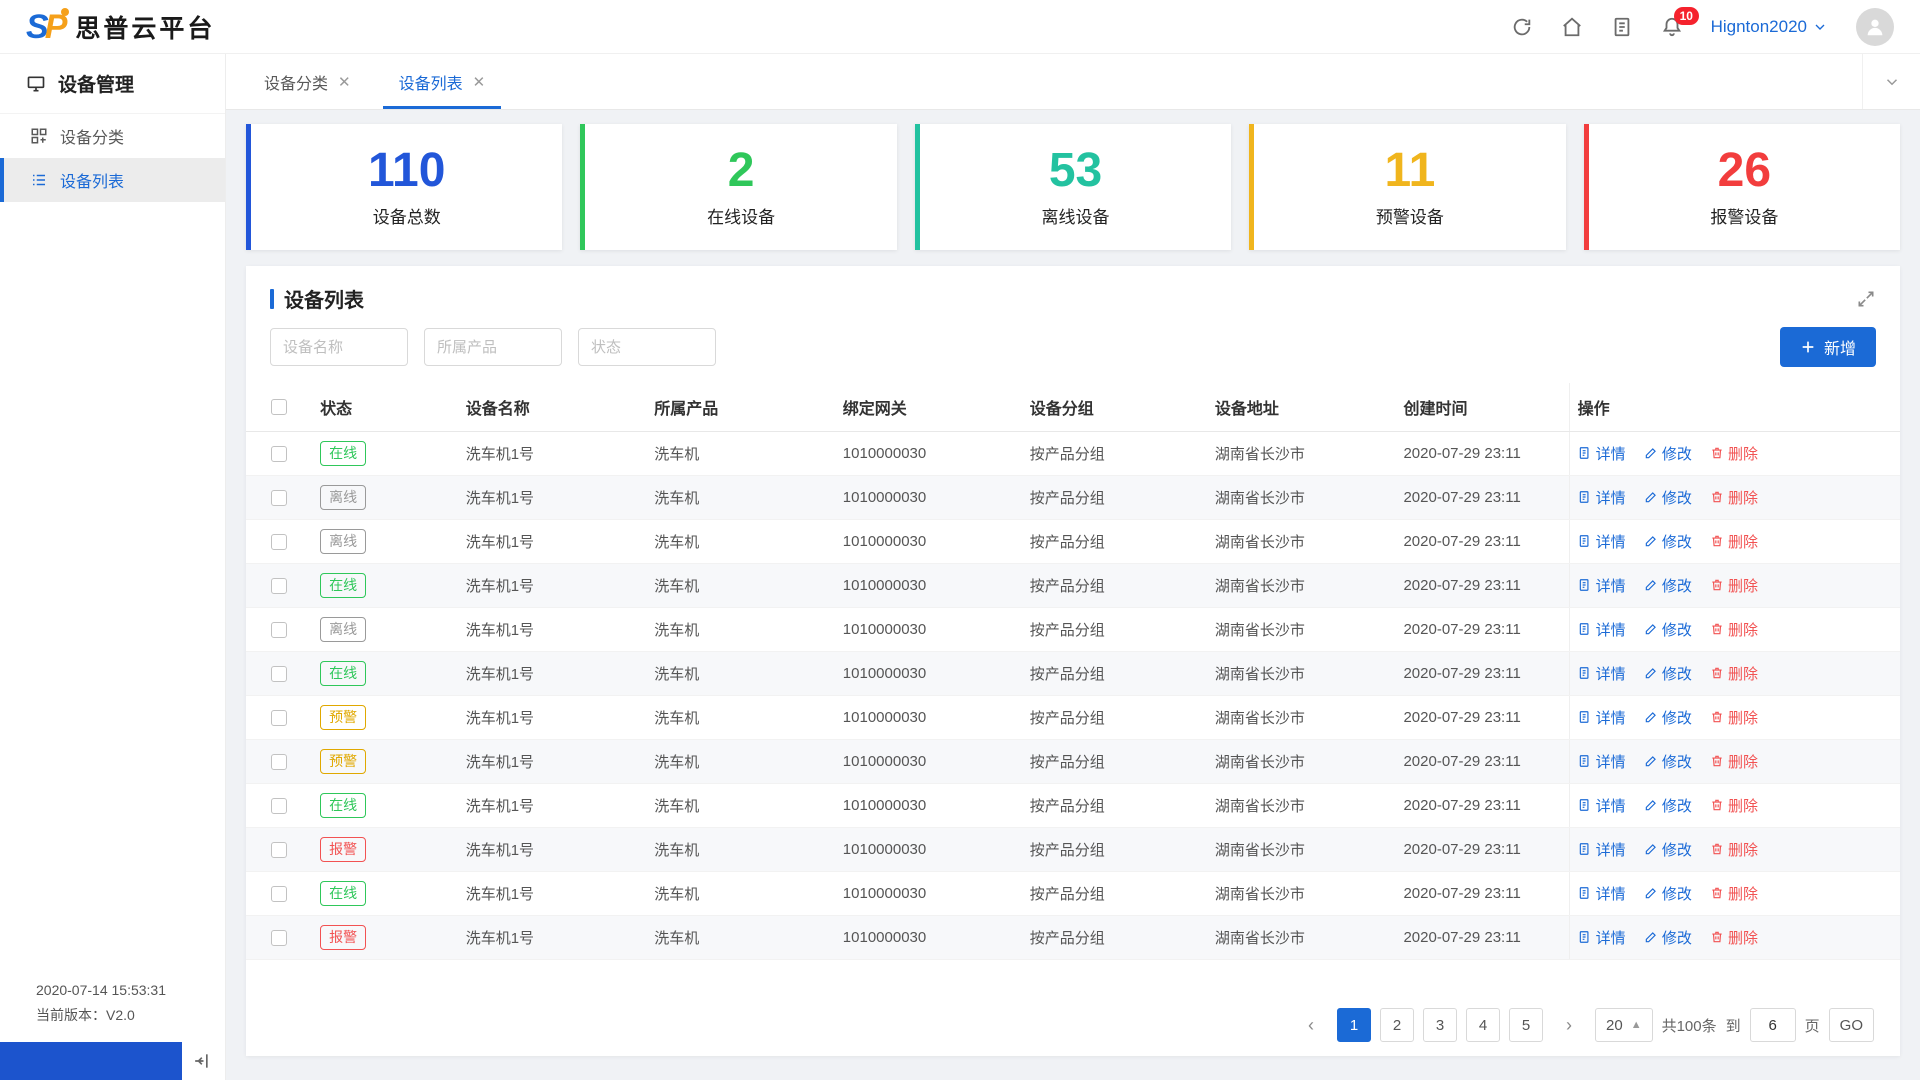 The height and width of the screenshot is (1080, 1920). I want to click on chevron-up-icon: ▲, so click(1636, 1025).